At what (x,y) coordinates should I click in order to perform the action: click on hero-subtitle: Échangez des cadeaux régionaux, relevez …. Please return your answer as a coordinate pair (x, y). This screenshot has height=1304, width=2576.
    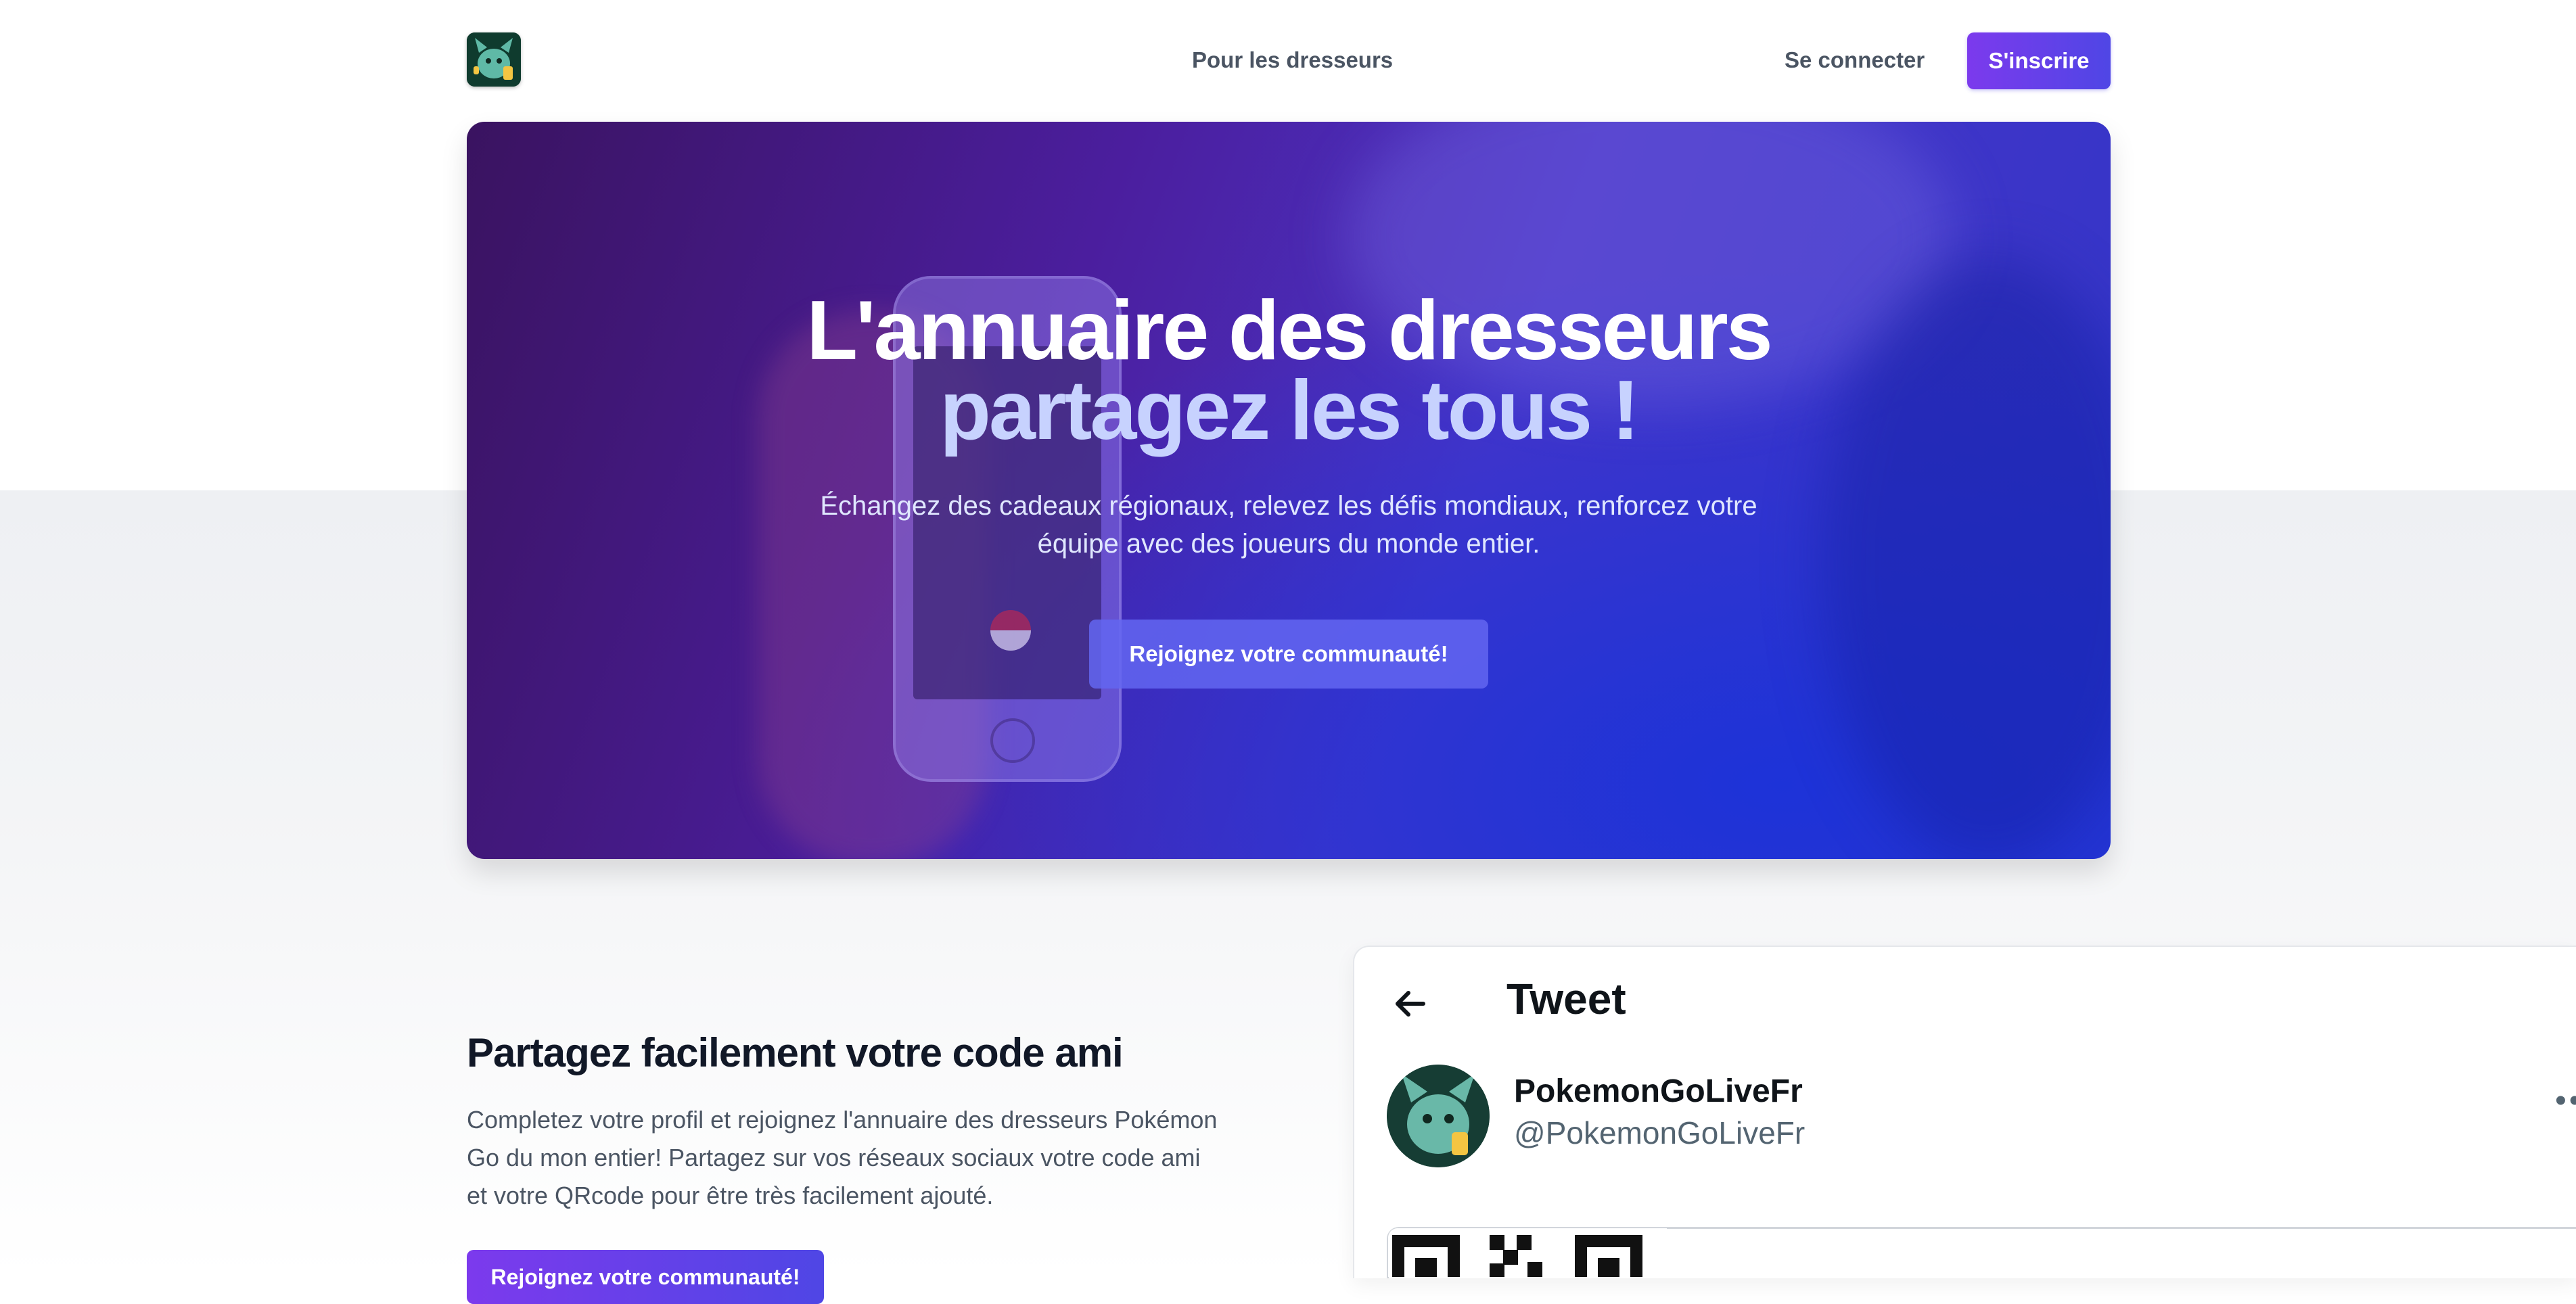
    Looking at the image, I should click on (1288, 525).